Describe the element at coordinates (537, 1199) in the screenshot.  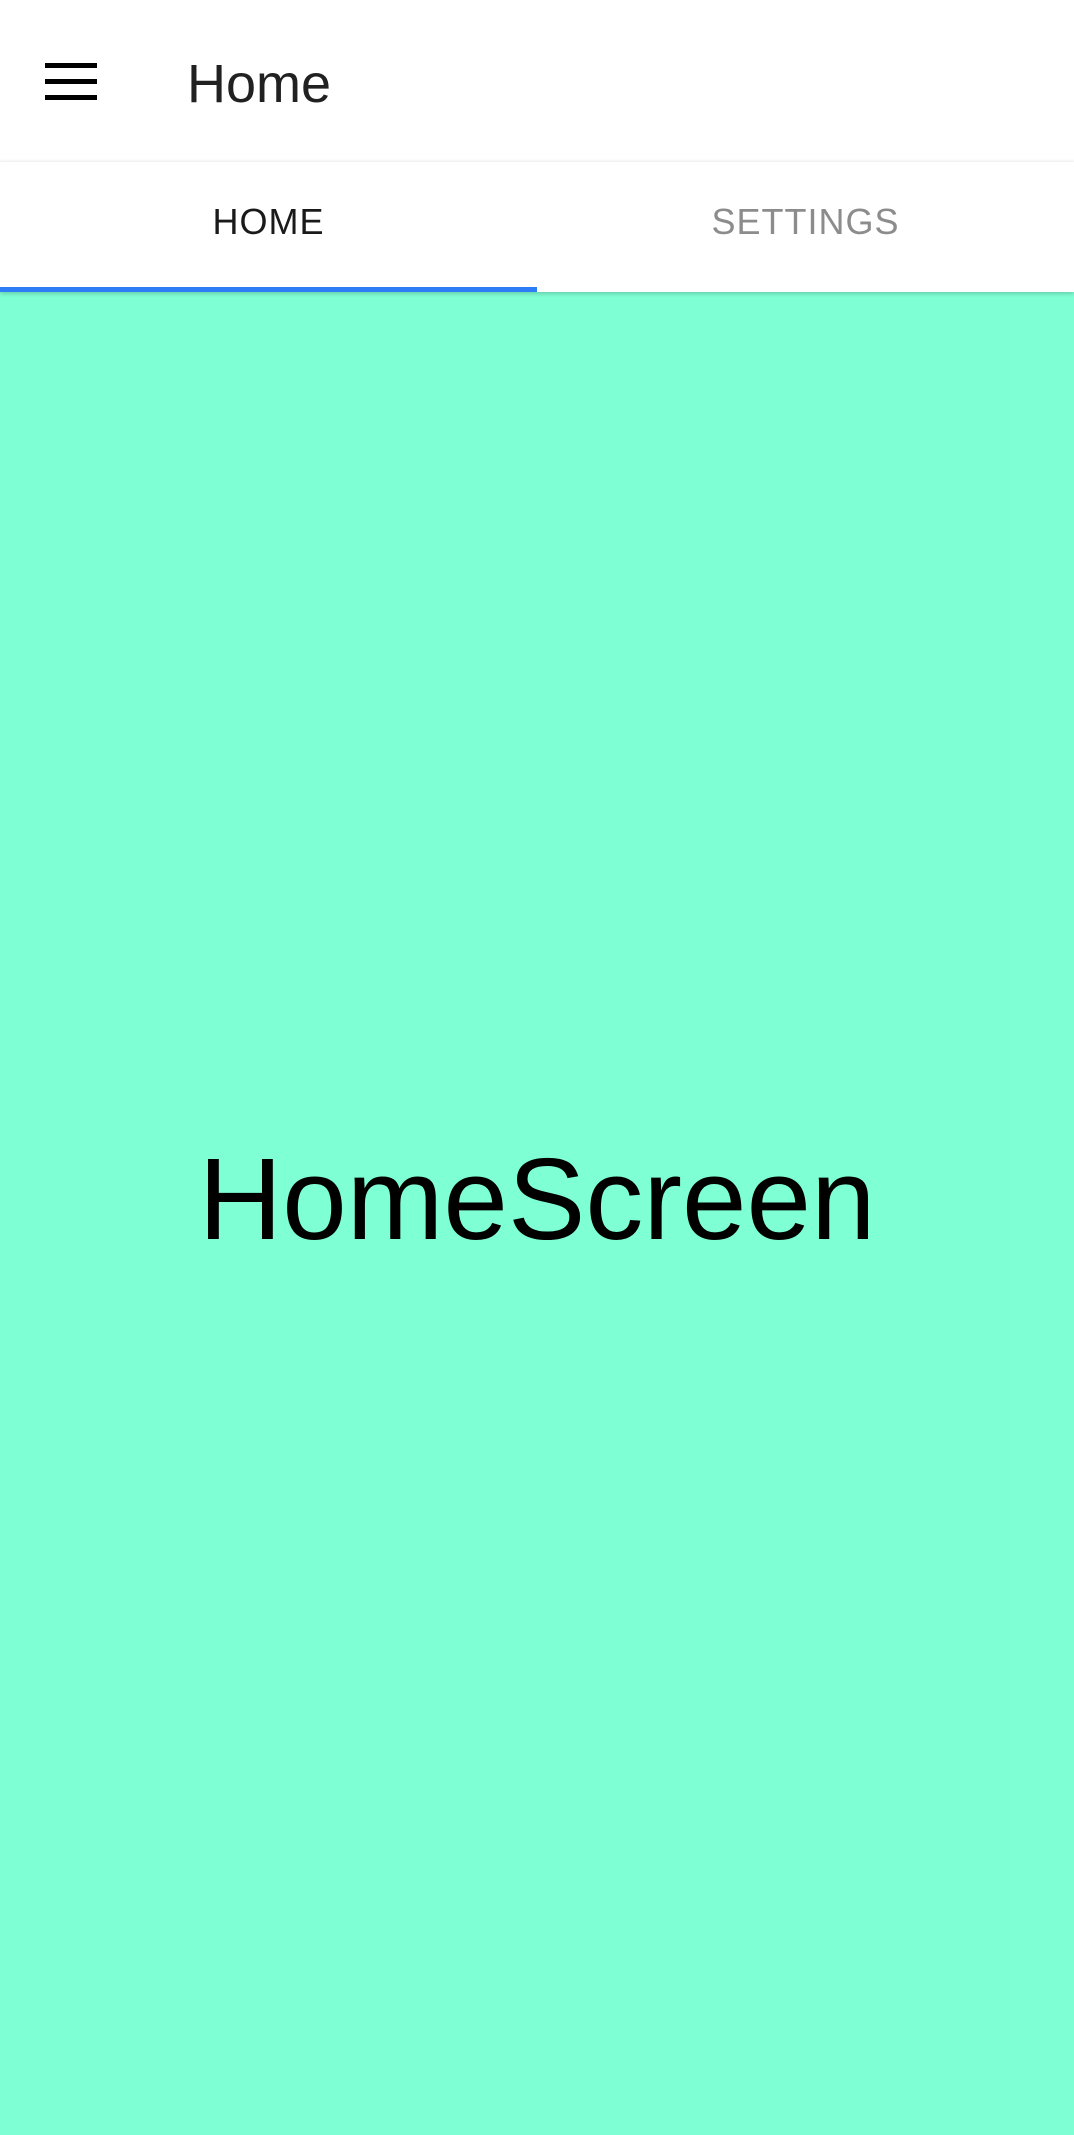
I see `home-screen-label: HomeScreen` at that location.